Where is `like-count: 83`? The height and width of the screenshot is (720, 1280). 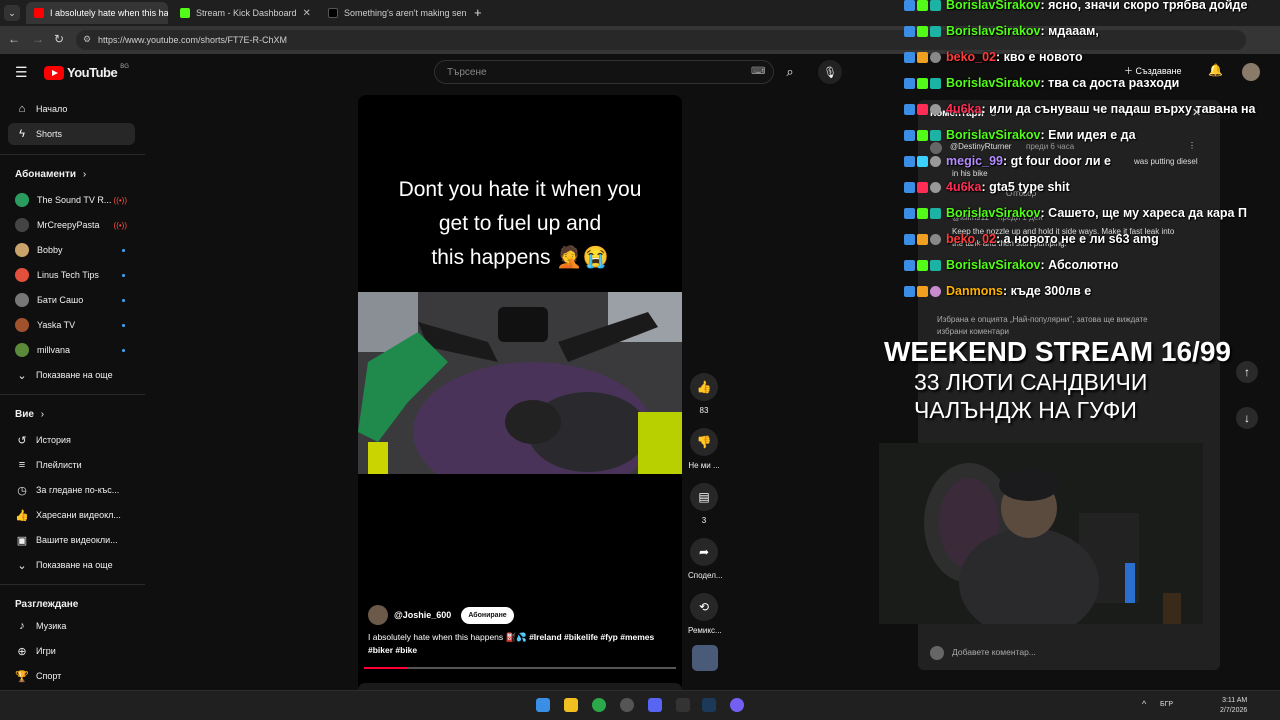
like-count: 83 is located at coordinates (704, 410).